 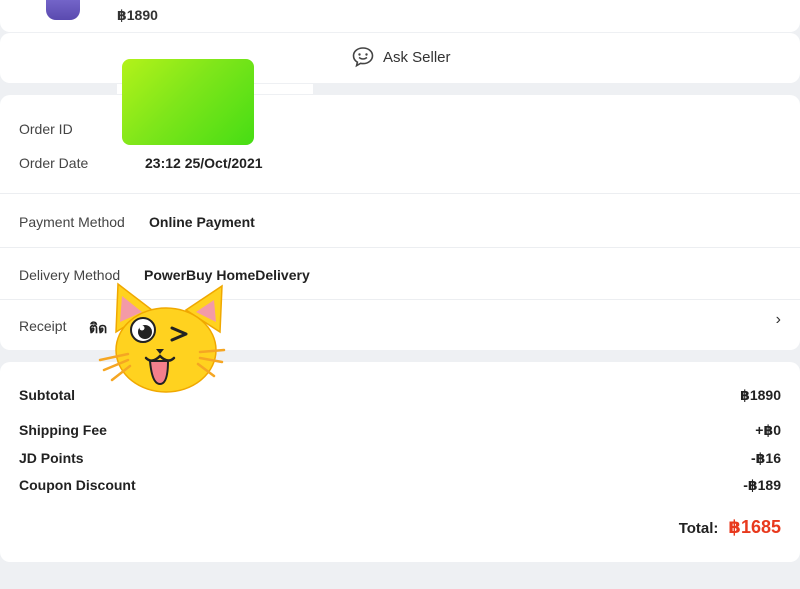 What do you see at coordinates (63, 10) in the screenshot?
I see `product-image` at bounding box center [63, 10].